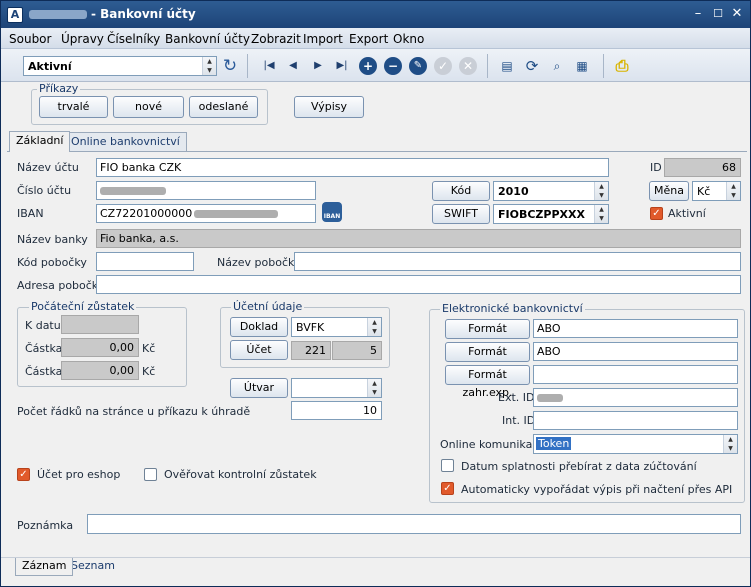 This screenshot has width=751, height=587. What do you see at coordinates (507, 66) in the screenshot?
I see `report-icon: ▤` at bounding box center [507, 66].